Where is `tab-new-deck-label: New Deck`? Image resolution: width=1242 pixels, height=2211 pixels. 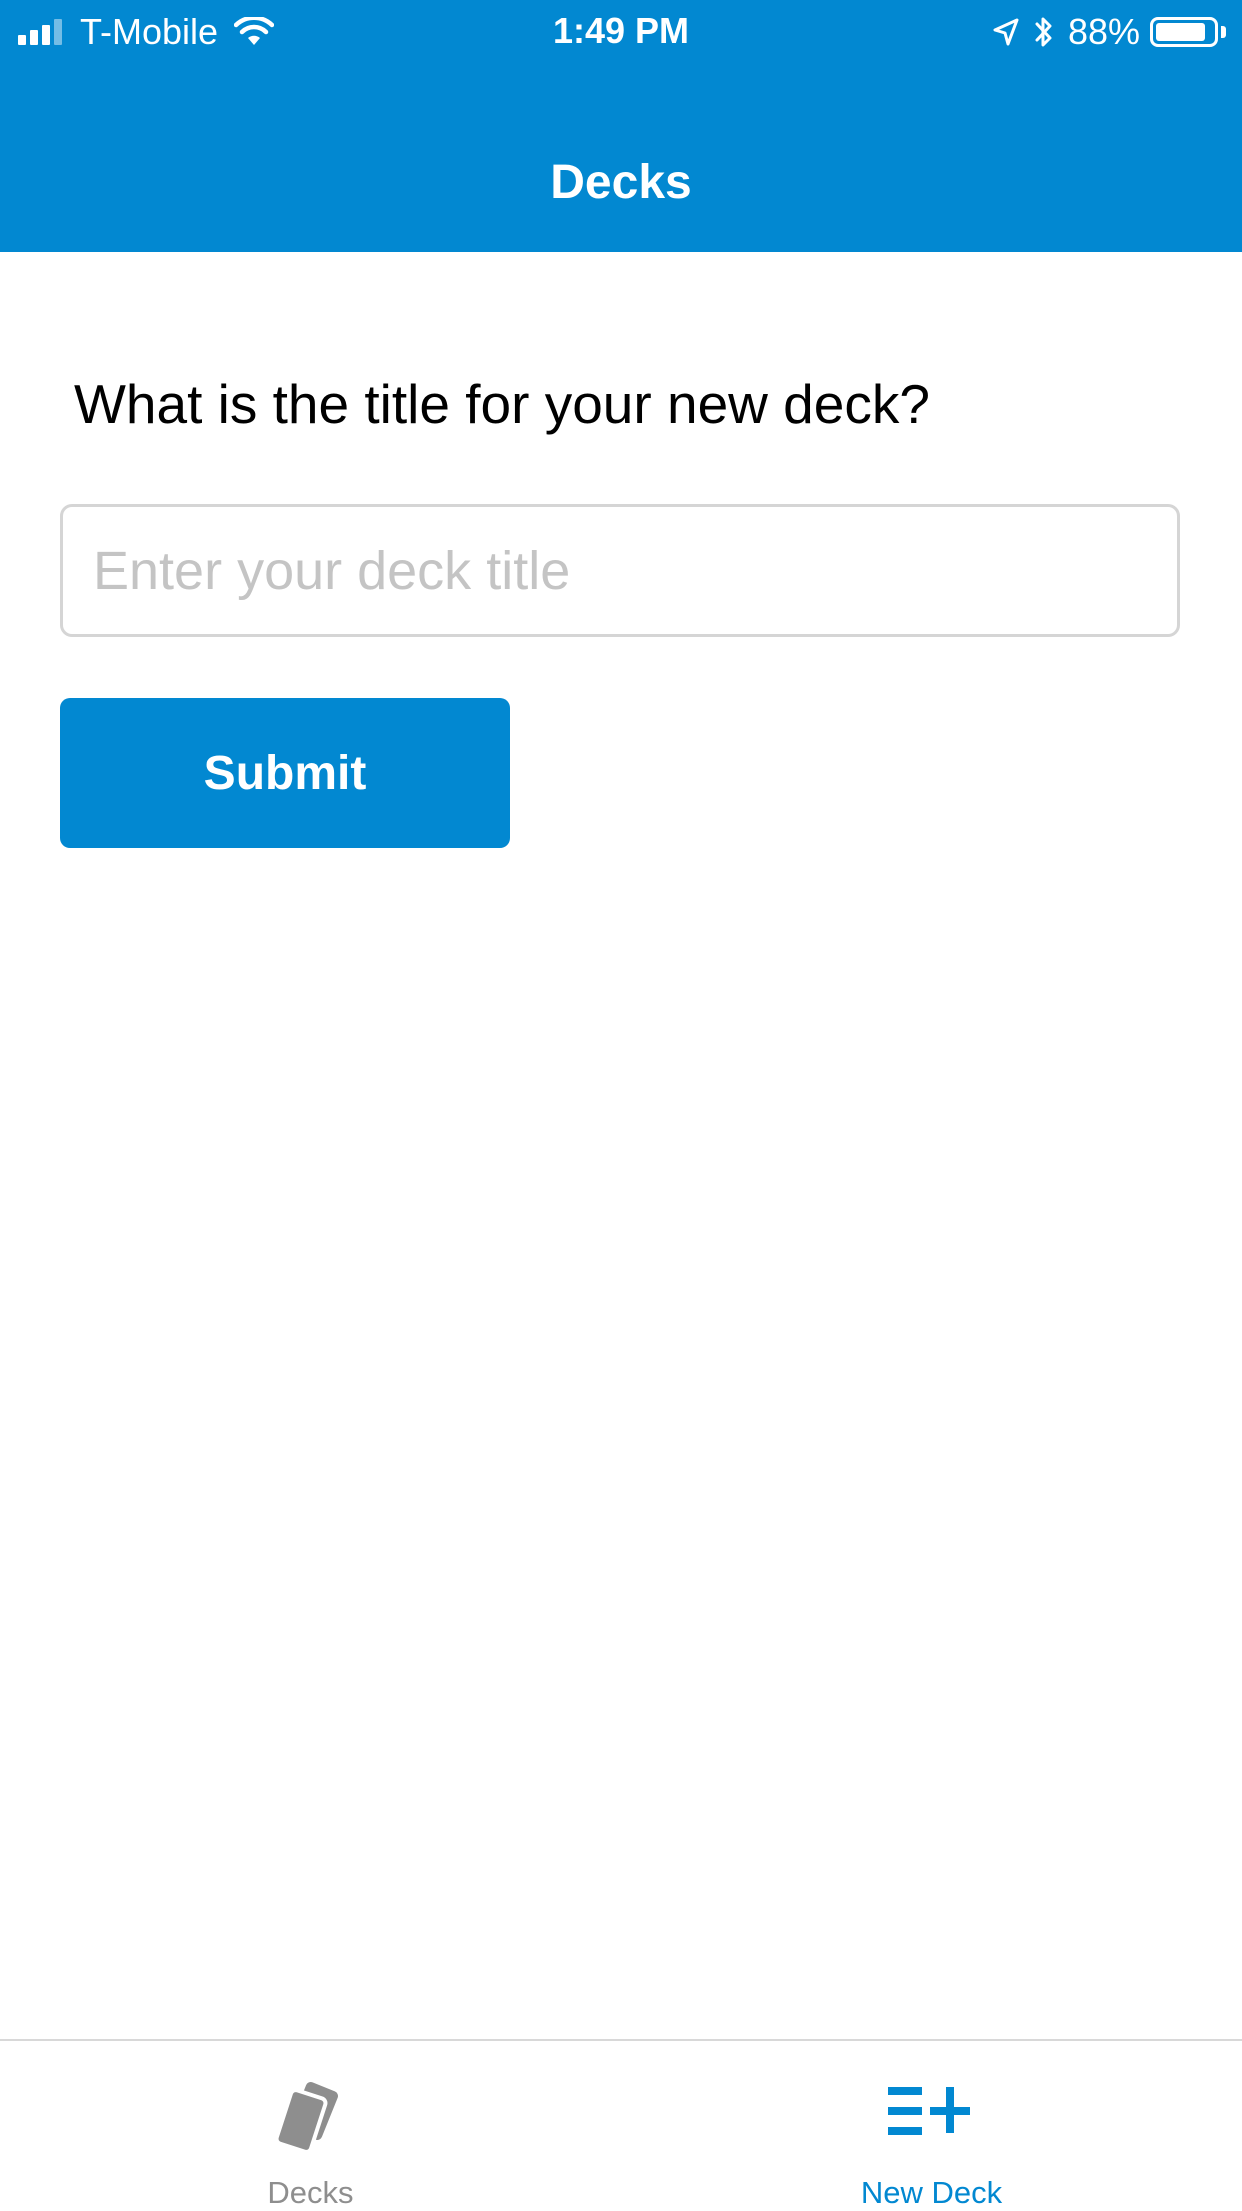 tab-new-deck-label: New Deck is located at coordinates (931, 2192).